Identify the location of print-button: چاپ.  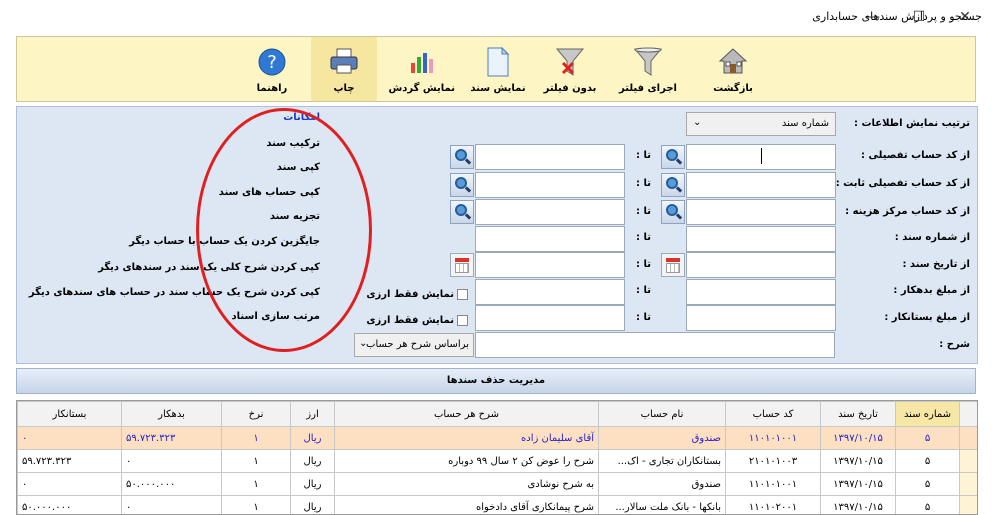
(344, 69).